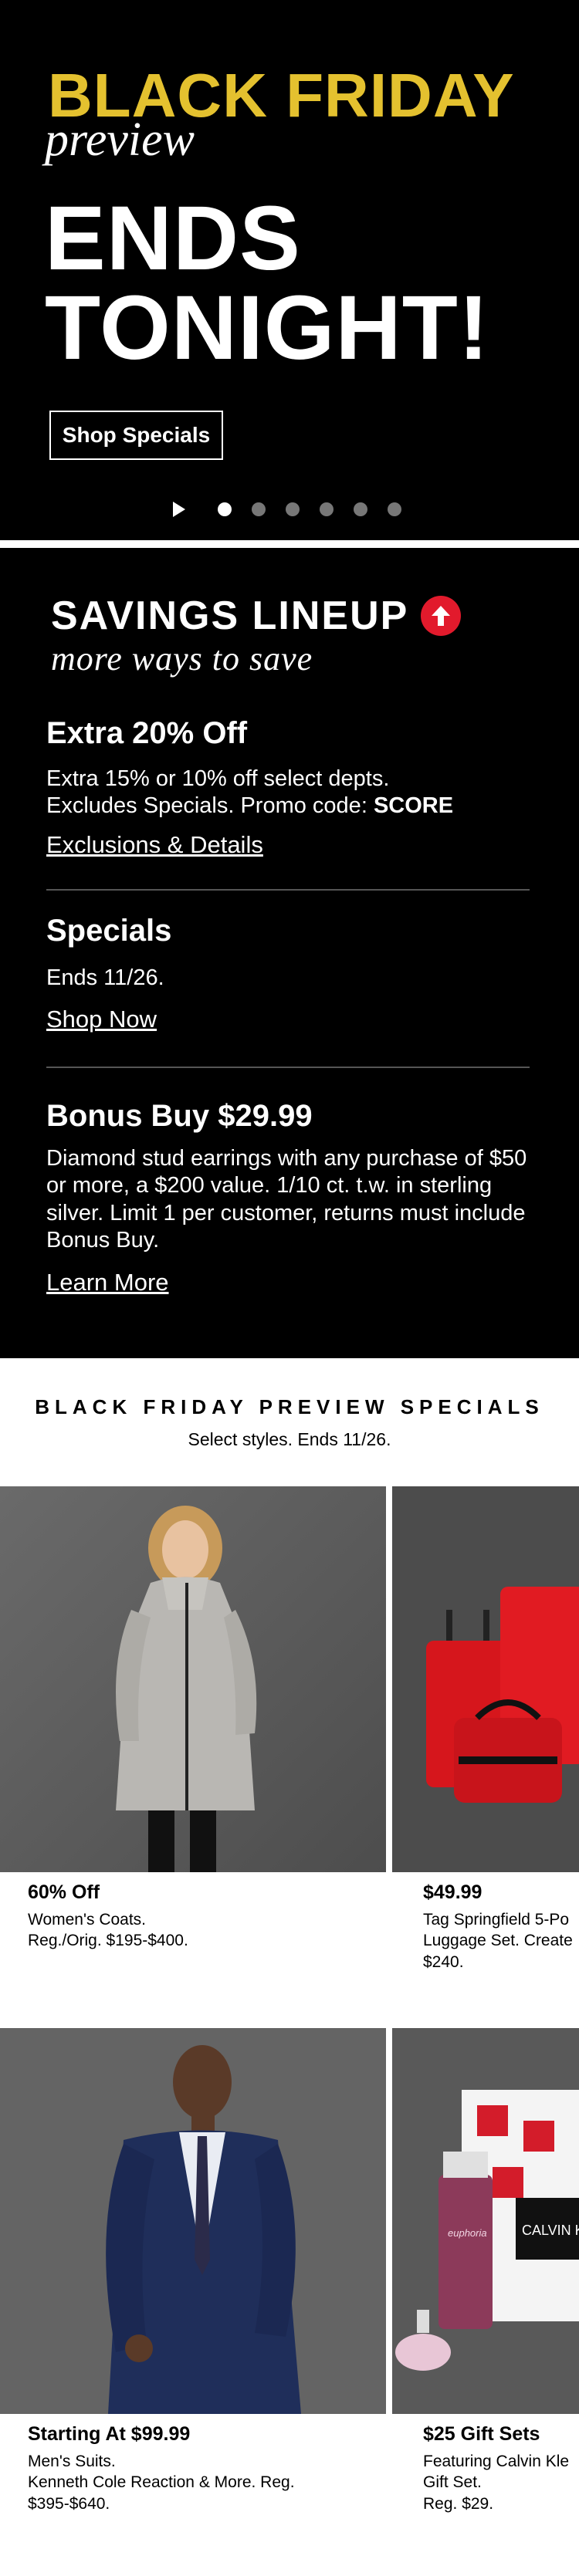  Describe the element at coordinates (109, 2434) in the screenshot. I see `product-price: Starting At $99.99` at that location.